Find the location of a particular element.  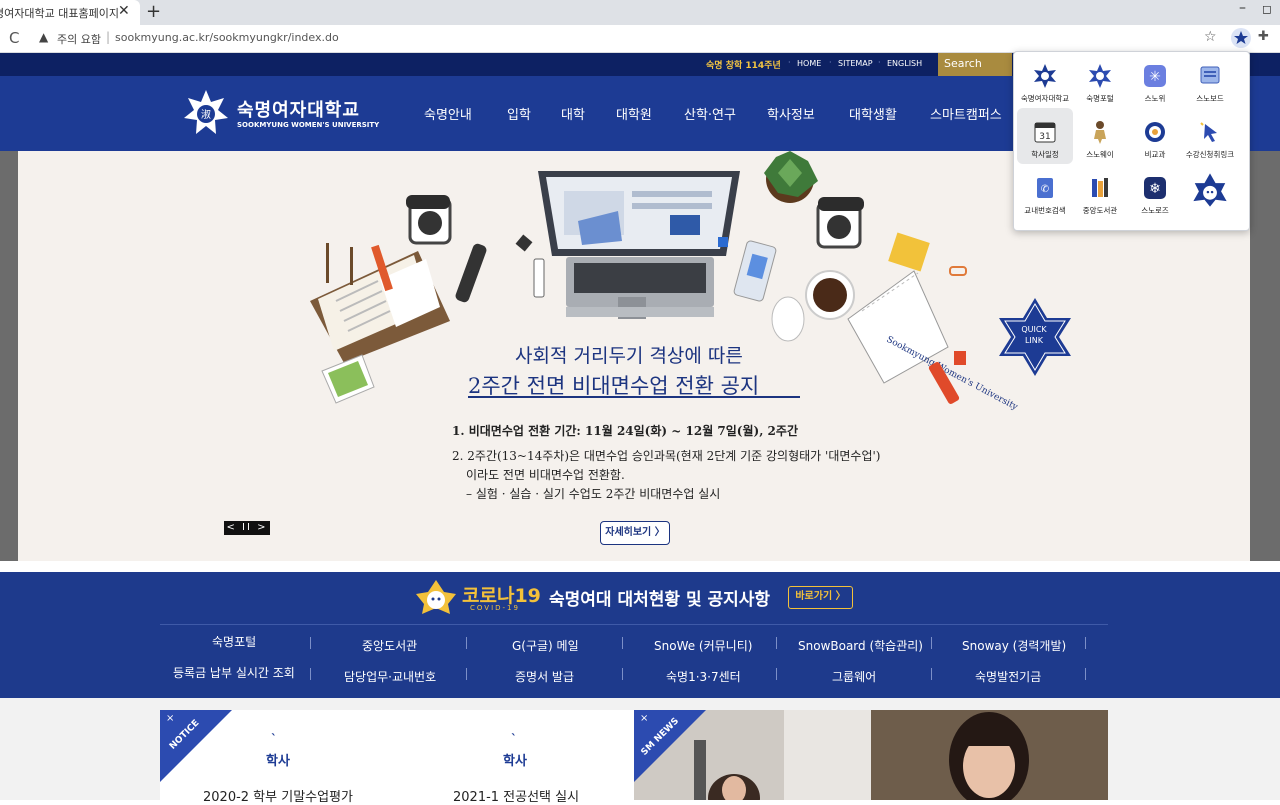

quick-link-snowboard: SnowBoard (학습관리) is located at coordinates (860, 645).